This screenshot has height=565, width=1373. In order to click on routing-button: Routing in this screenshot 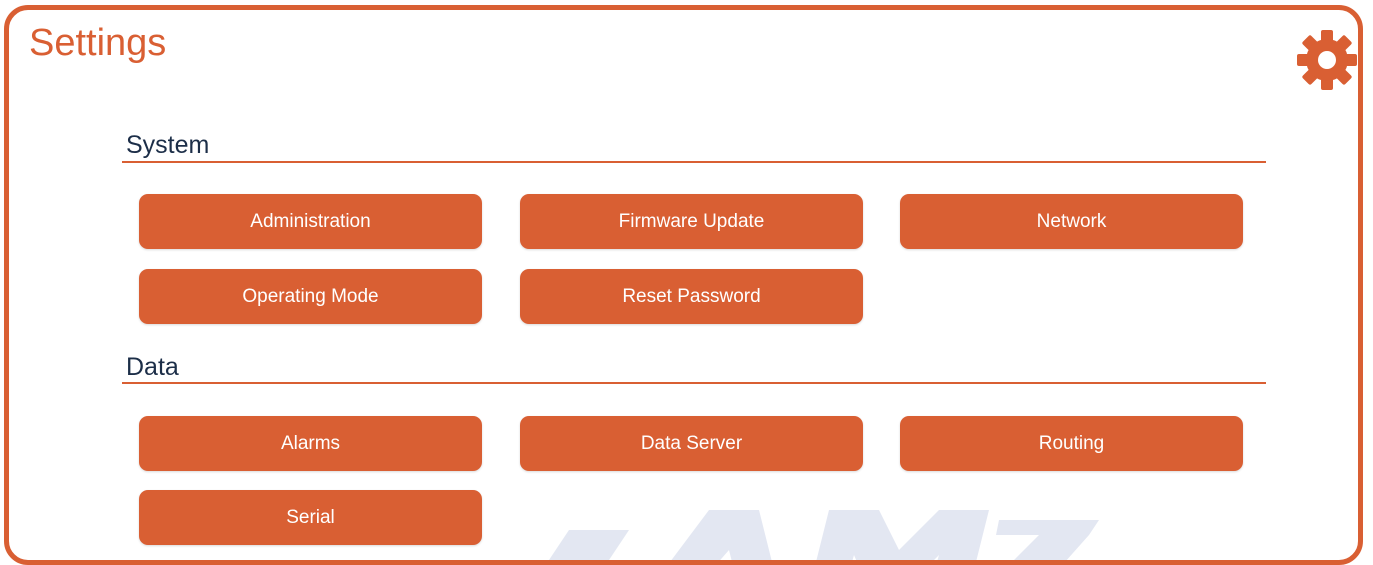, I will do `click(1071, 443)`.